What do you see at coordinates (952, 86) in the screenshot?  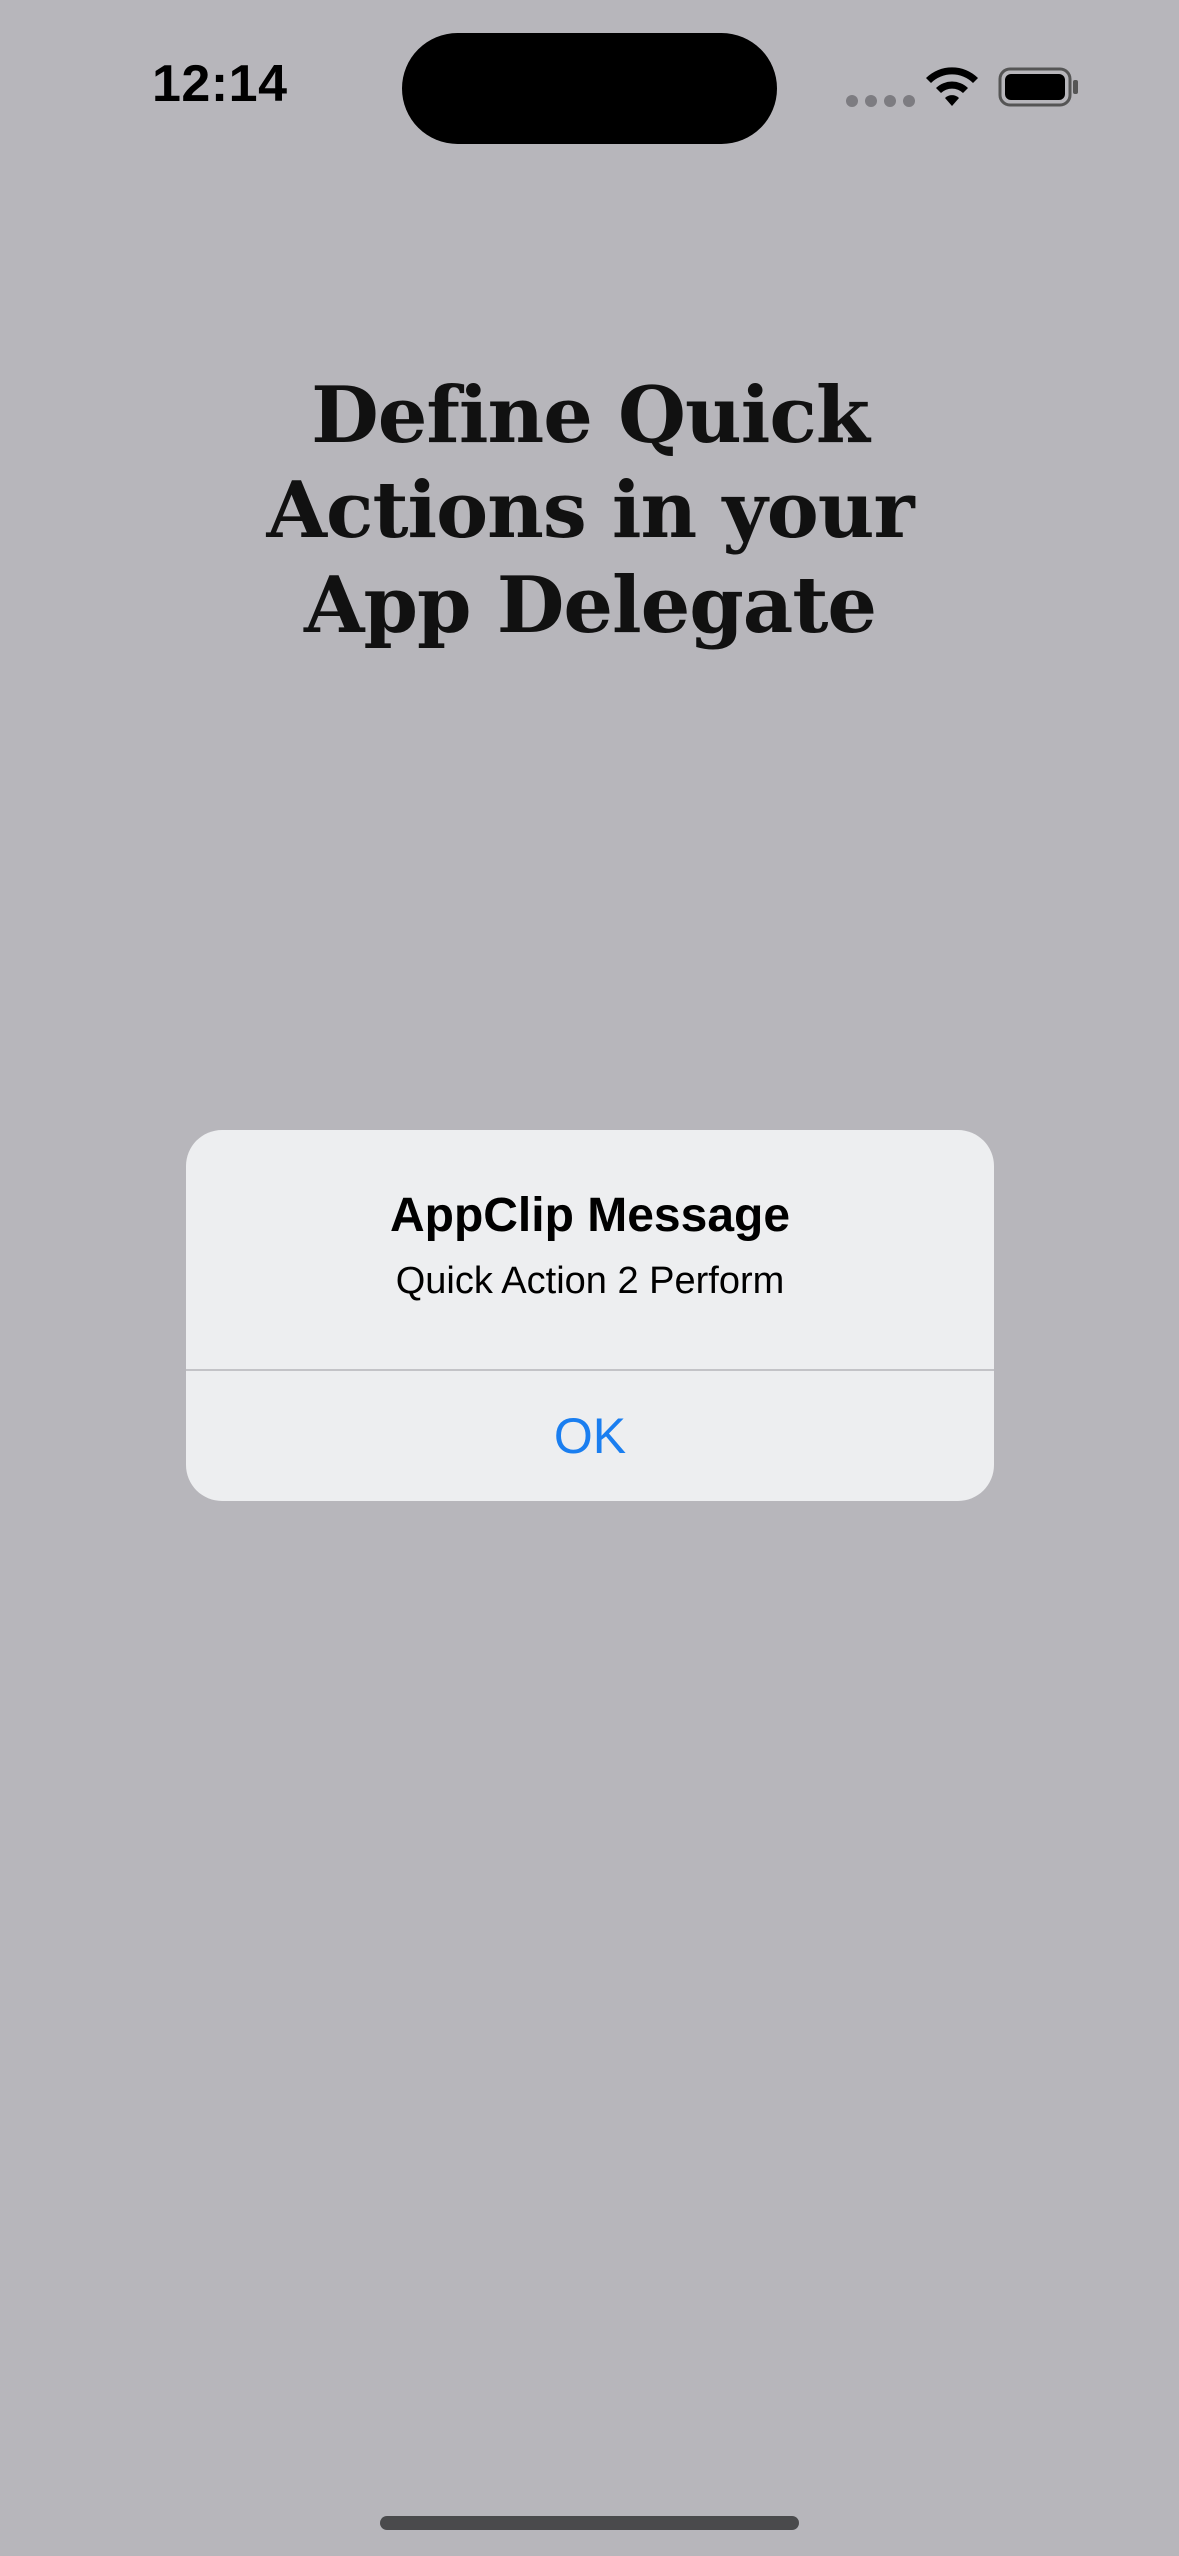 I see `wifi-icon` at bounding box center [952, 86].